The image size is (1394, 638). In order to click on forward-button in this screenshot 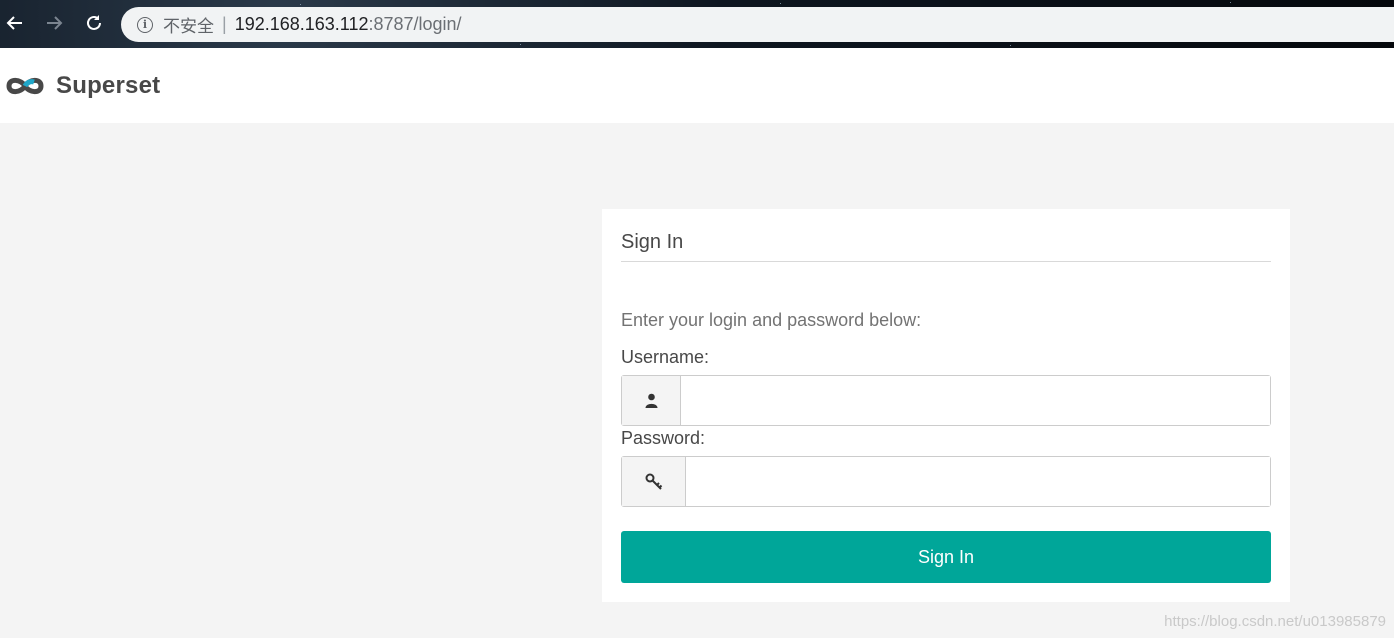, I will do `click(54, 23)`.